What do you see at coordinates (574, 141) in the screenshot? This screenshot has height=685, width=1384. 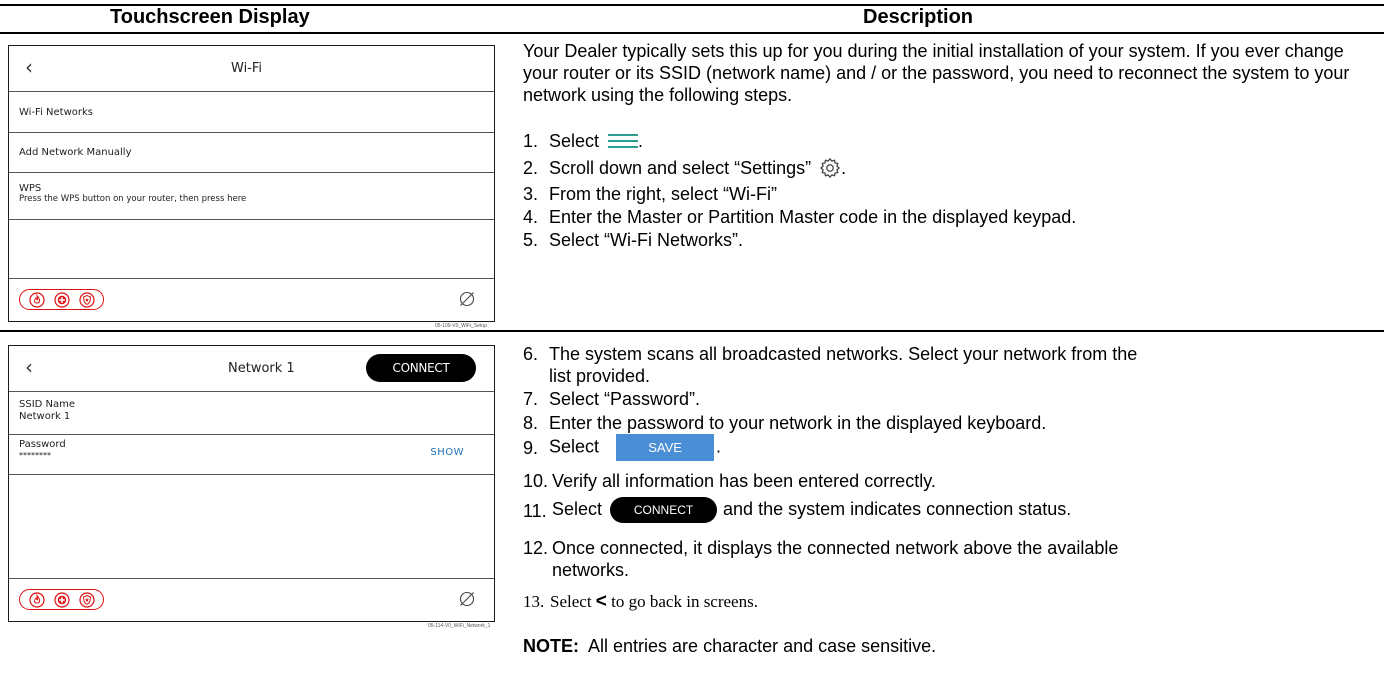 I see `step-text: Select` at bounding box center [574, 141].